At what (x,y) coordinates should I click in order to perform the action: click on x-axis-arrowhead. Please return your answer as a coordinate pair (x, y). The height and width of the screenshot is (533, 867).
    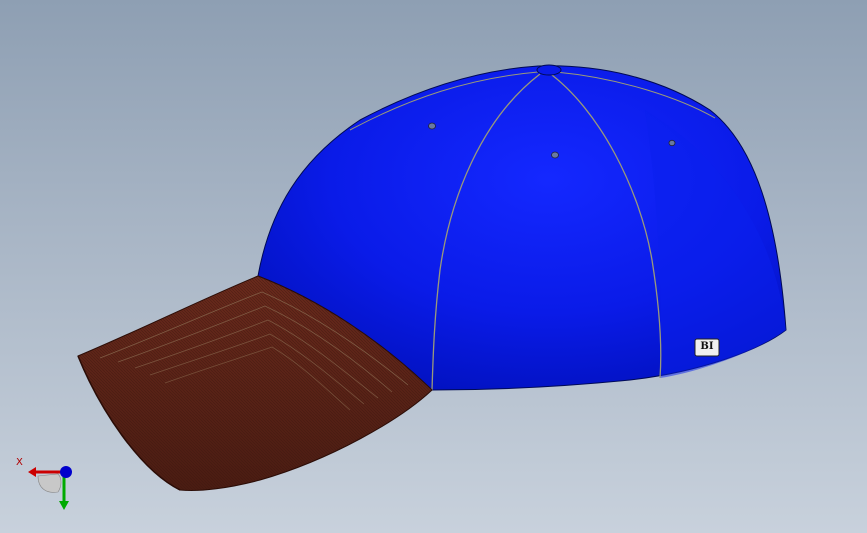
    Looking at the image, I should click on (32, 472).